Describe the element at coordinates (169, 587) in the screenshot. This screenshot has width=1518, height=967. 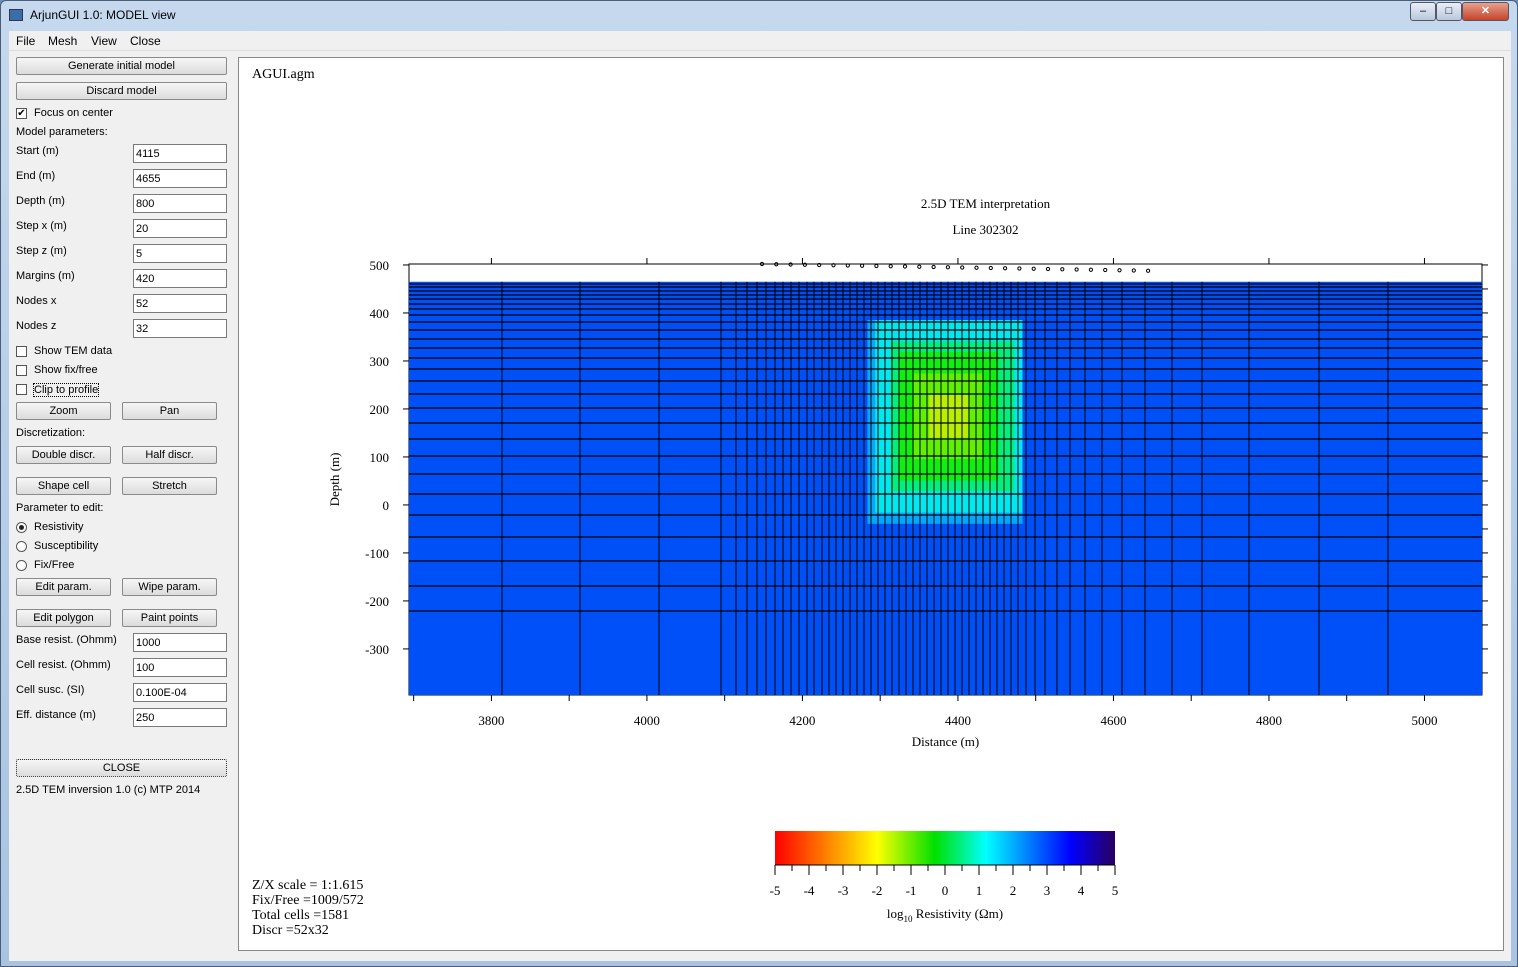
I see `wipe-param-button: Wipe param.` at that location.